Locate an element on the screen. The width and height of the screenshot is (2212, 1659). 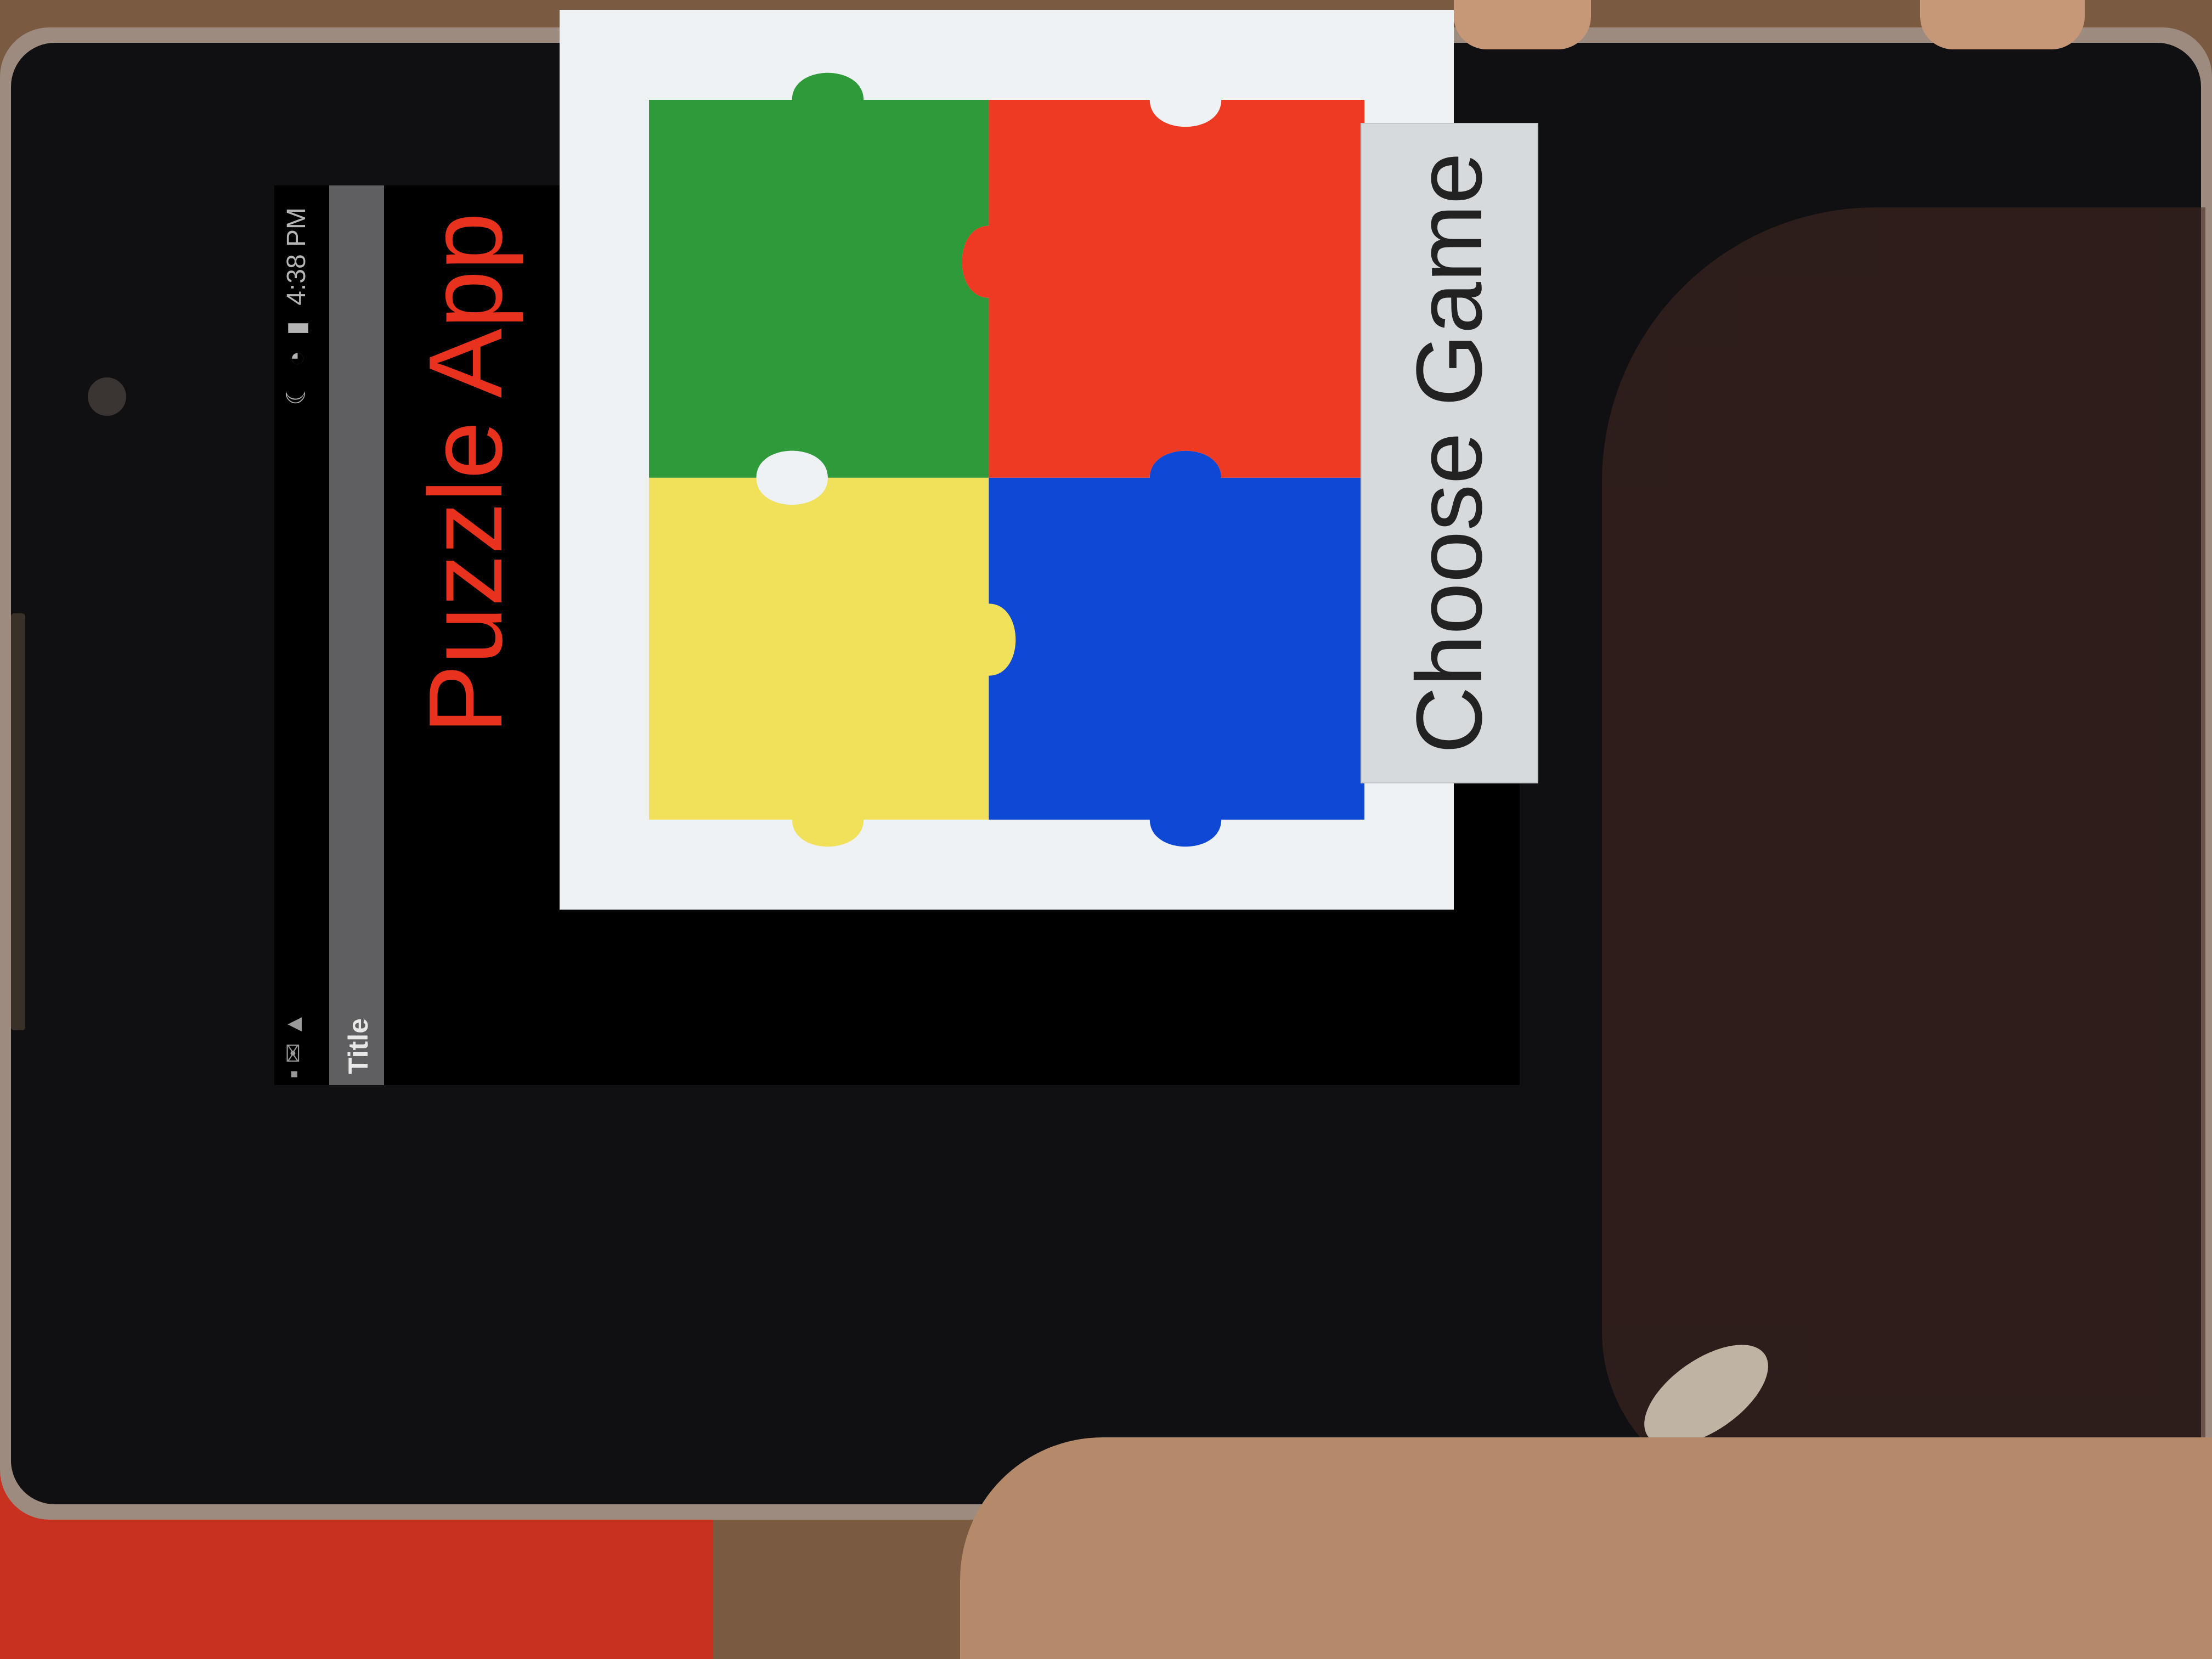
mail-icon: ✉ is located at coordinates (294, 1053).